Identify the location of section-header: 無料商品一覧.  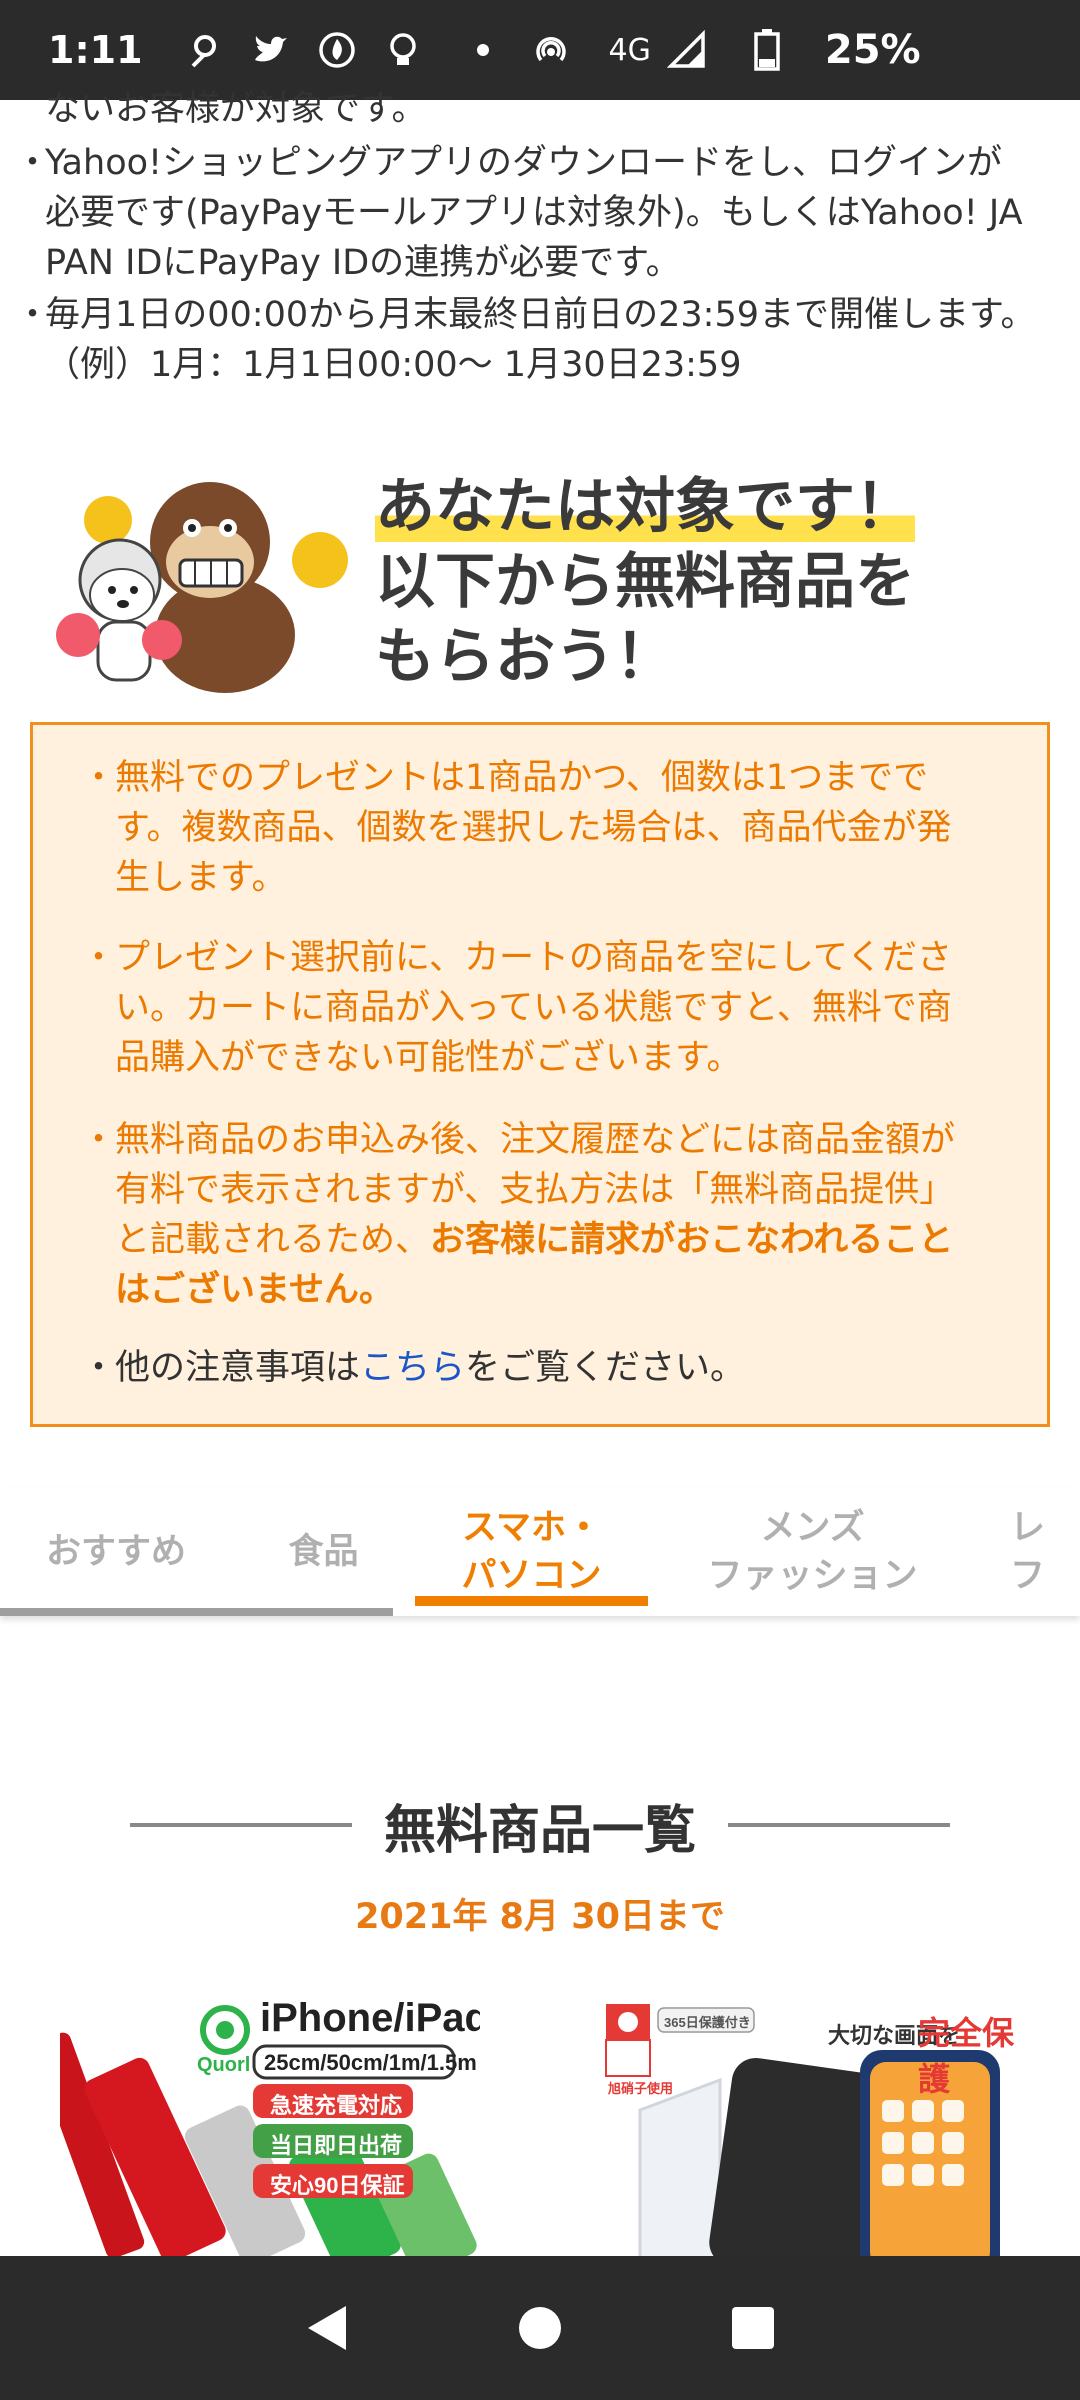
(540, 1825).